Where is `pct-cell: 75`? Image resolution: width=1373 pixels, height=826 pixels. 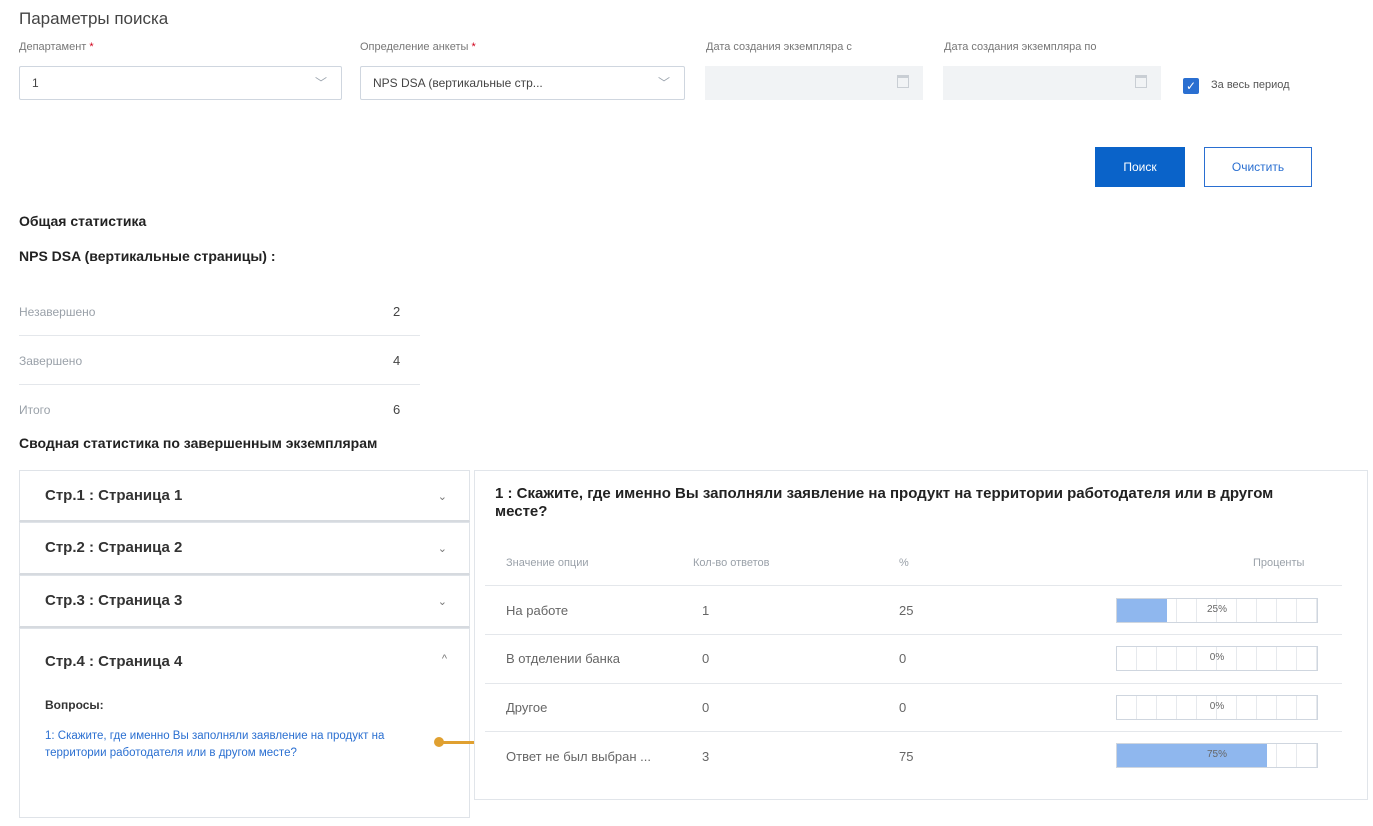 pct-cell: 75 is located at coordinates (906, 756).